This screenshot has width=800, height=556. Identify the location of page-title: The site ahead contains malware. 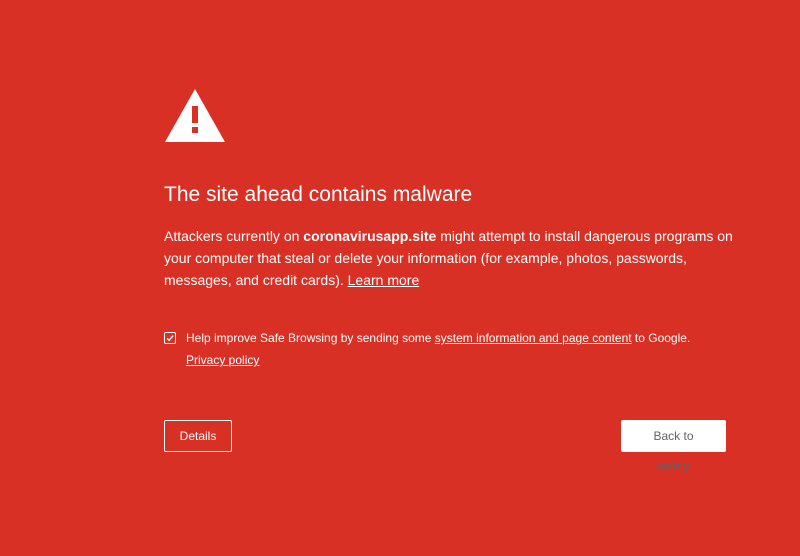
(318, 194).